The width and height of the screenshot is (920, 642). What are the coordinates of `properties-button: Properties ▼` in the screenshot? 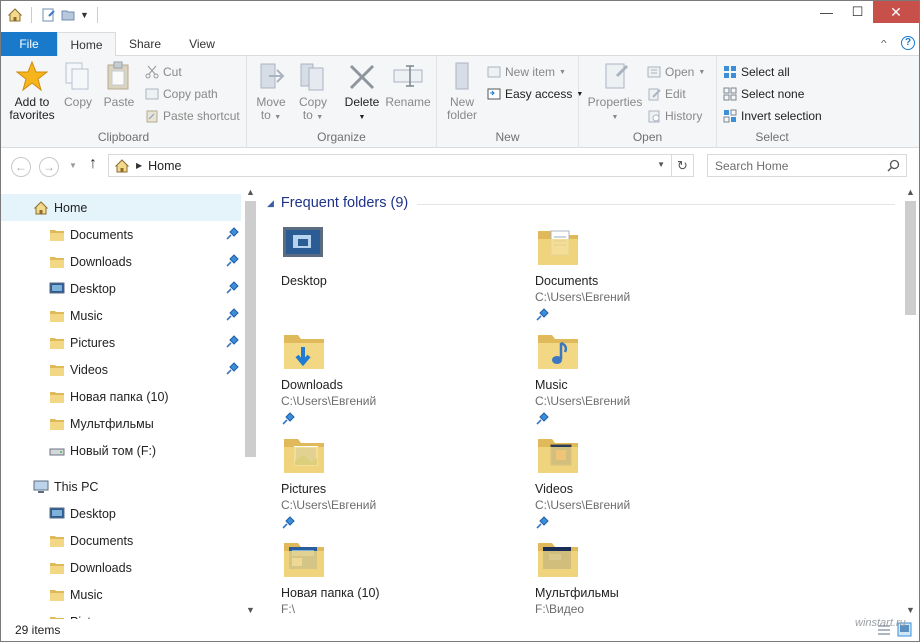 It's located at (615, 92).